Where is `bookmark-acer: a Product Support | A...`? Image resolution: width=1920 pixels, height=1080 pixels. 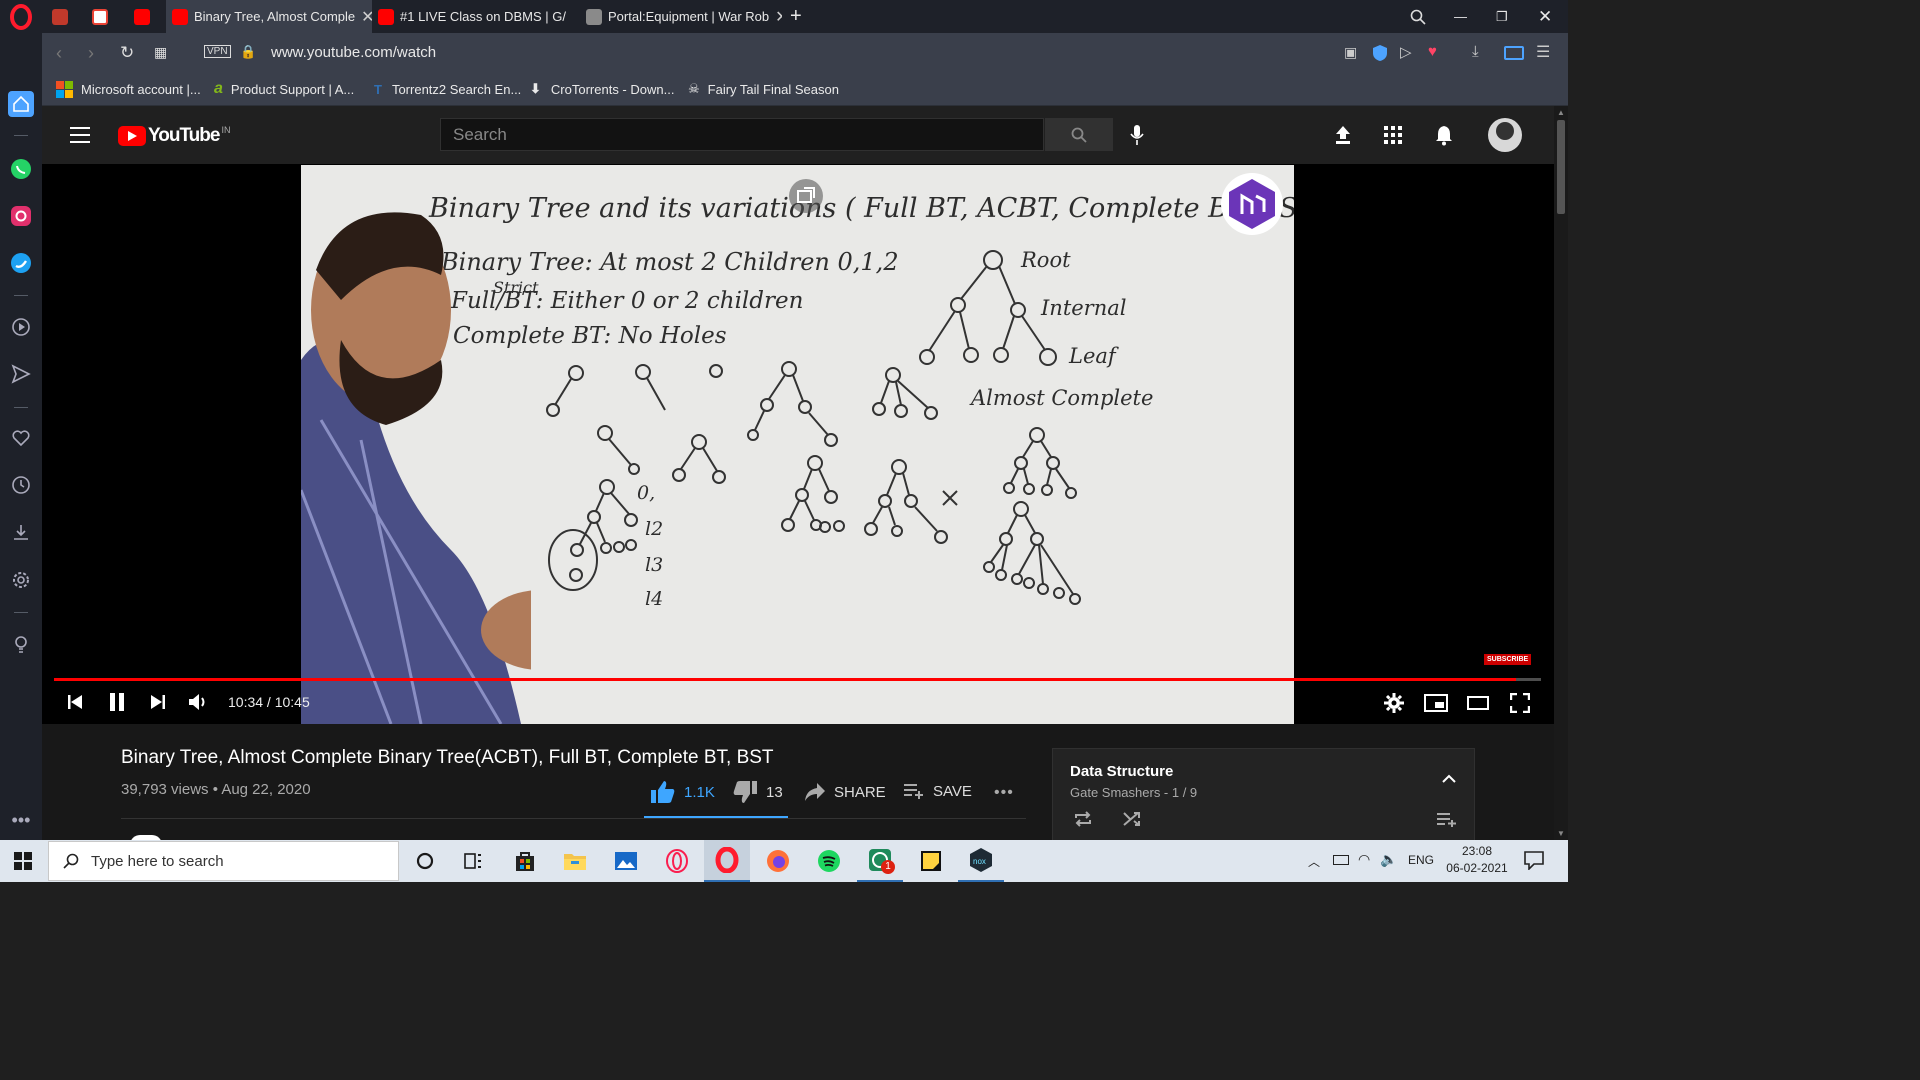 bookmark-acer: a Product Support | A... is located at coordinates (284, 89).